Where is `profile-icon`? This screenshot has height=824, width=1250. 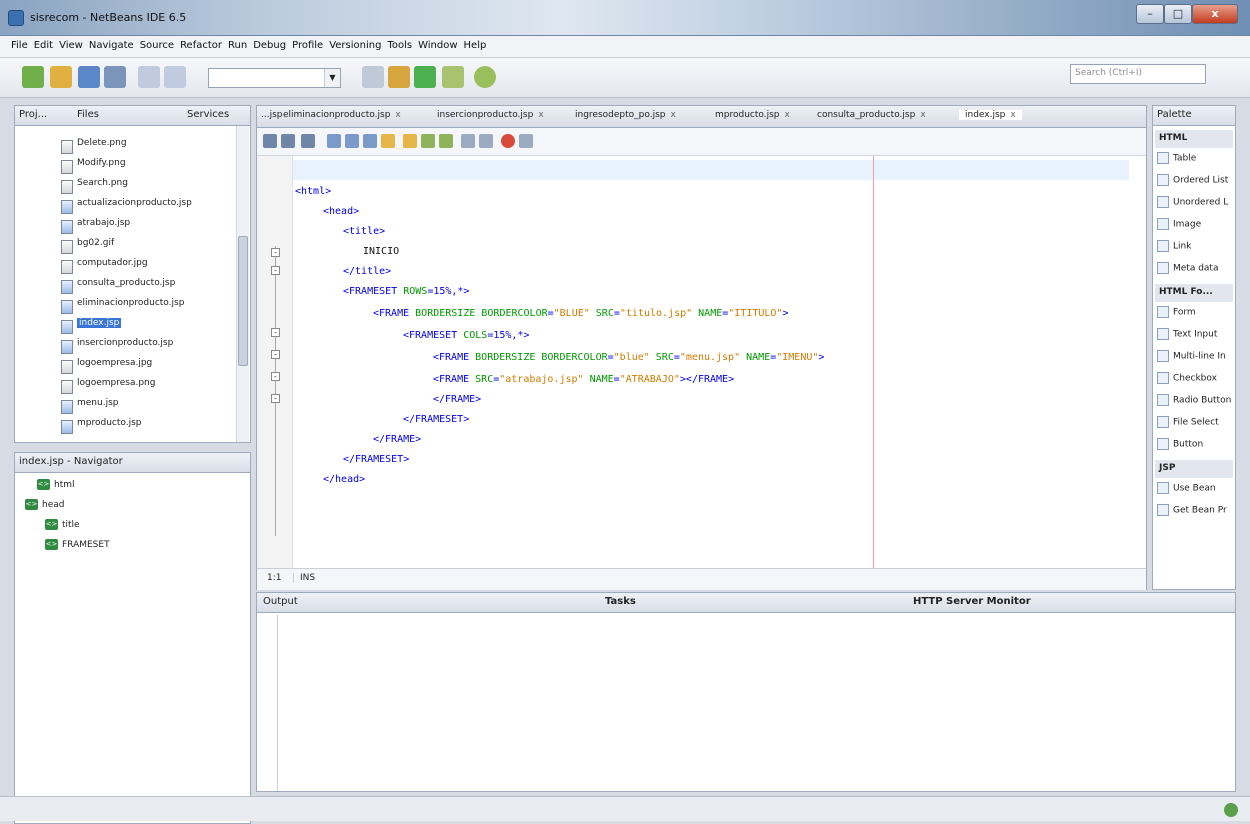 profile-icon is located at coordinates (485, 77).